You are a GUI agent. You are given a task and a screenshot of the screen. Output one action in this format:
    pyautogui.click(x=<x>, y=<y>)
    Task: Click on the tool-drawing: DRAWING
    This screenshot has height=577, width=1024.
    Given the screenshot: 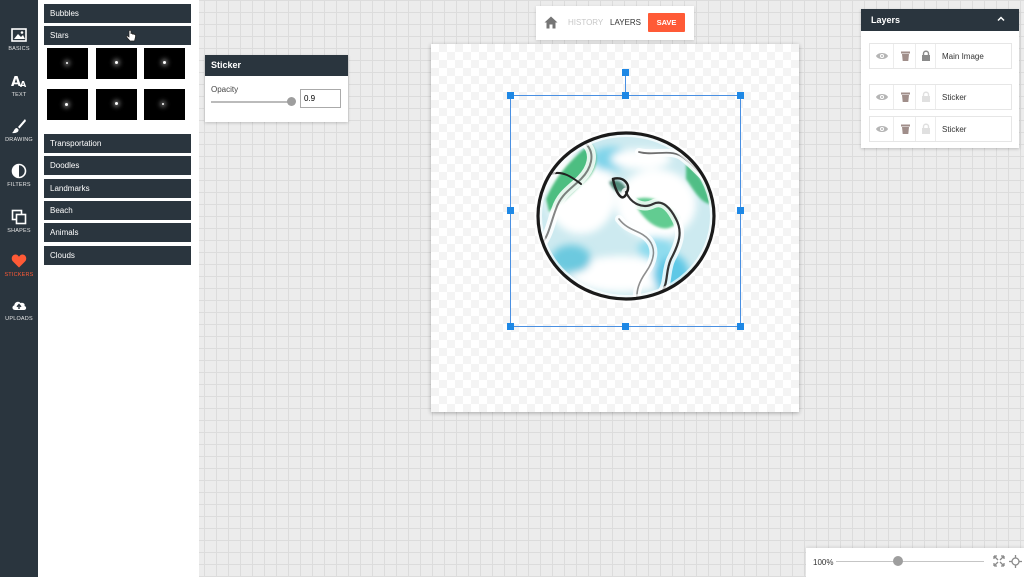 What is the action you would take?
    pyautogui.click(x=19, y=135)
    